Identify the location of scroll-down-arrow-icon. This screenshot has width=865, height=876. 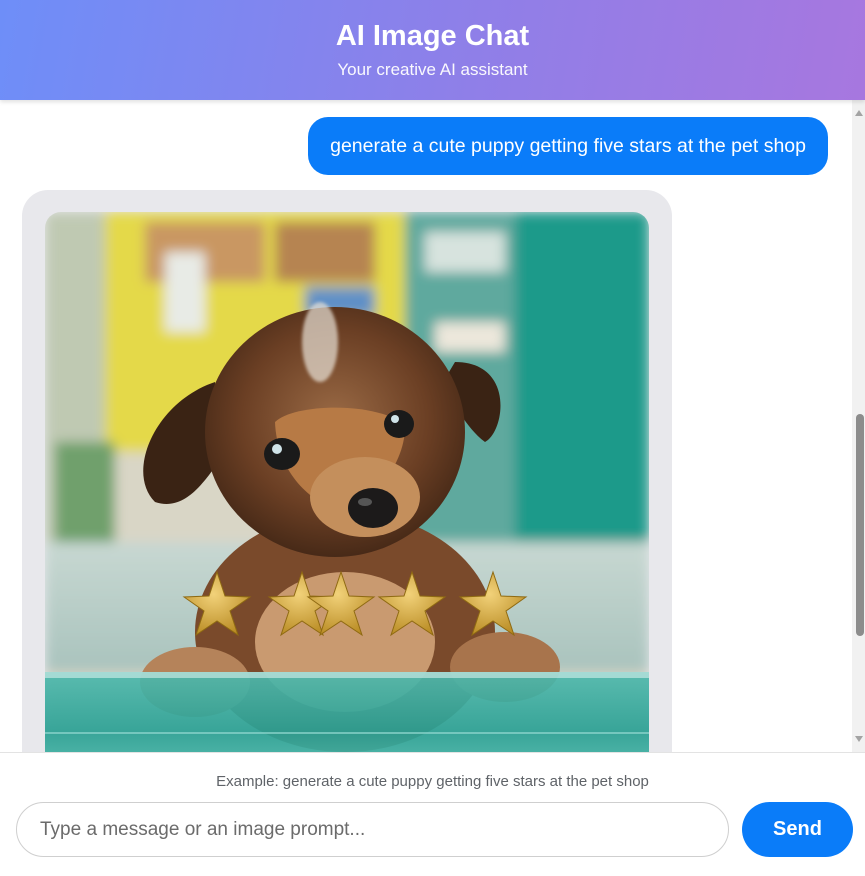
(859, 739).